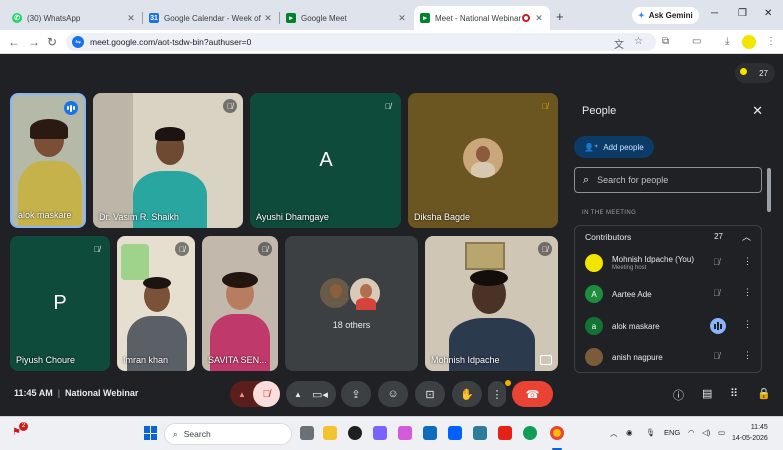  Describe the element at coordinates (532, 394) in the screenshot. I see `leave-call-button: ☎` at that location.